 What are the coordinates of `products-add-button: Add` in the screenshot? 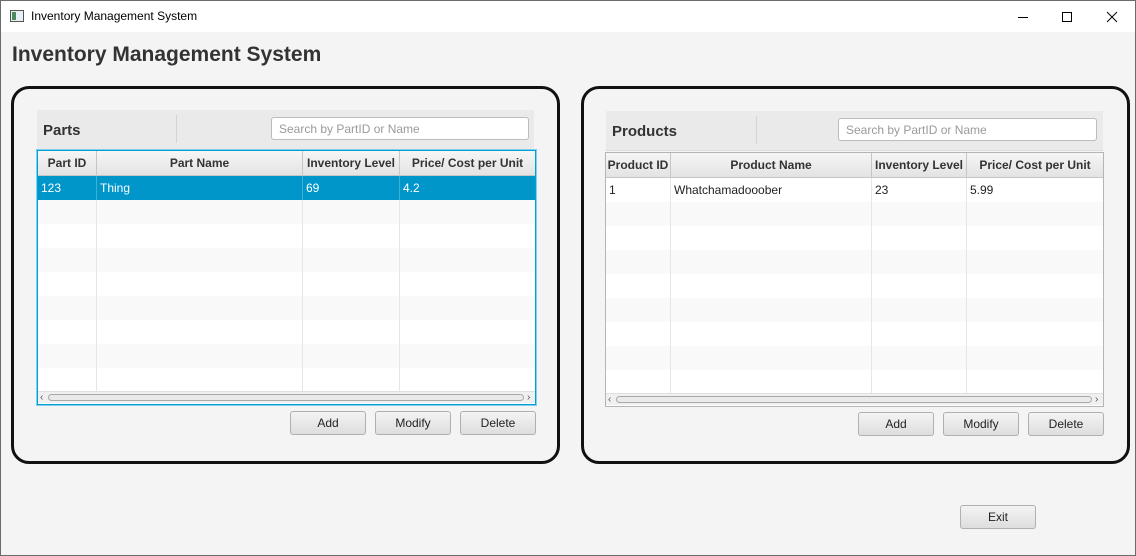 It's located at (896, 424).